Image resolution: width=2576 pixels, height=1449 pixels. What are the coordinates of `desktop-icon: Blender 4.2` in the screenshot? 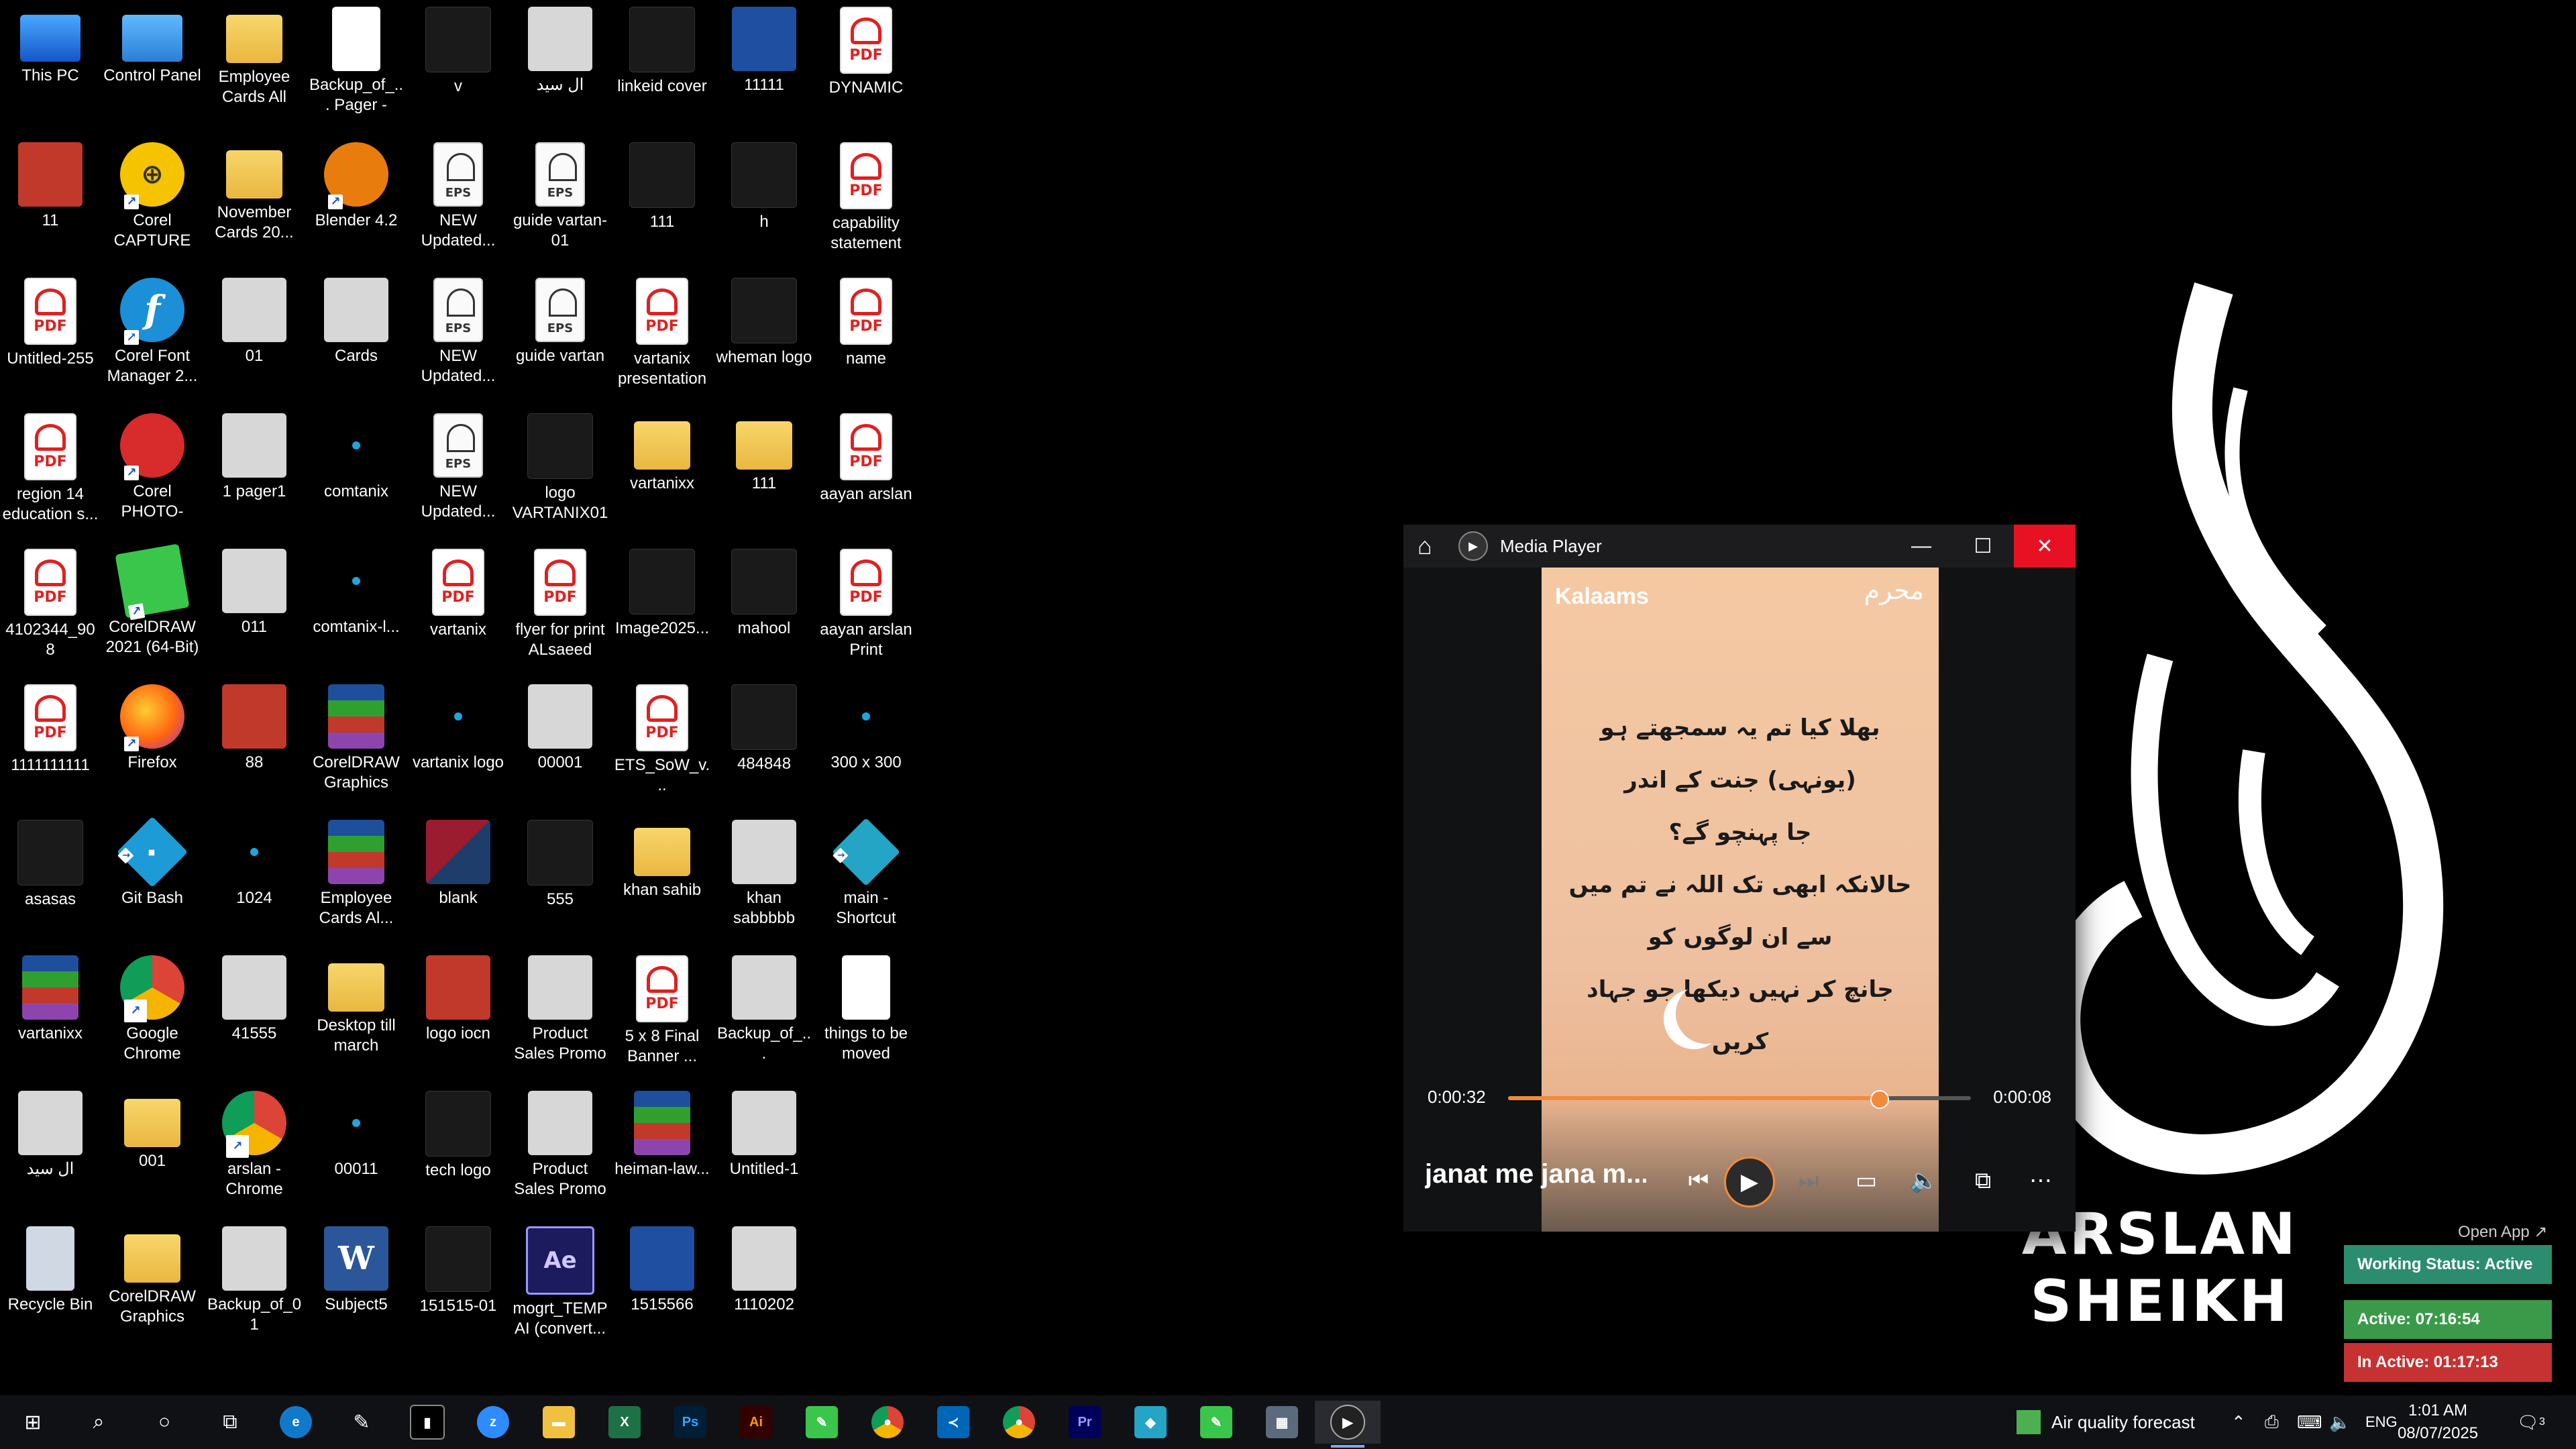 It's located at (356, 202).